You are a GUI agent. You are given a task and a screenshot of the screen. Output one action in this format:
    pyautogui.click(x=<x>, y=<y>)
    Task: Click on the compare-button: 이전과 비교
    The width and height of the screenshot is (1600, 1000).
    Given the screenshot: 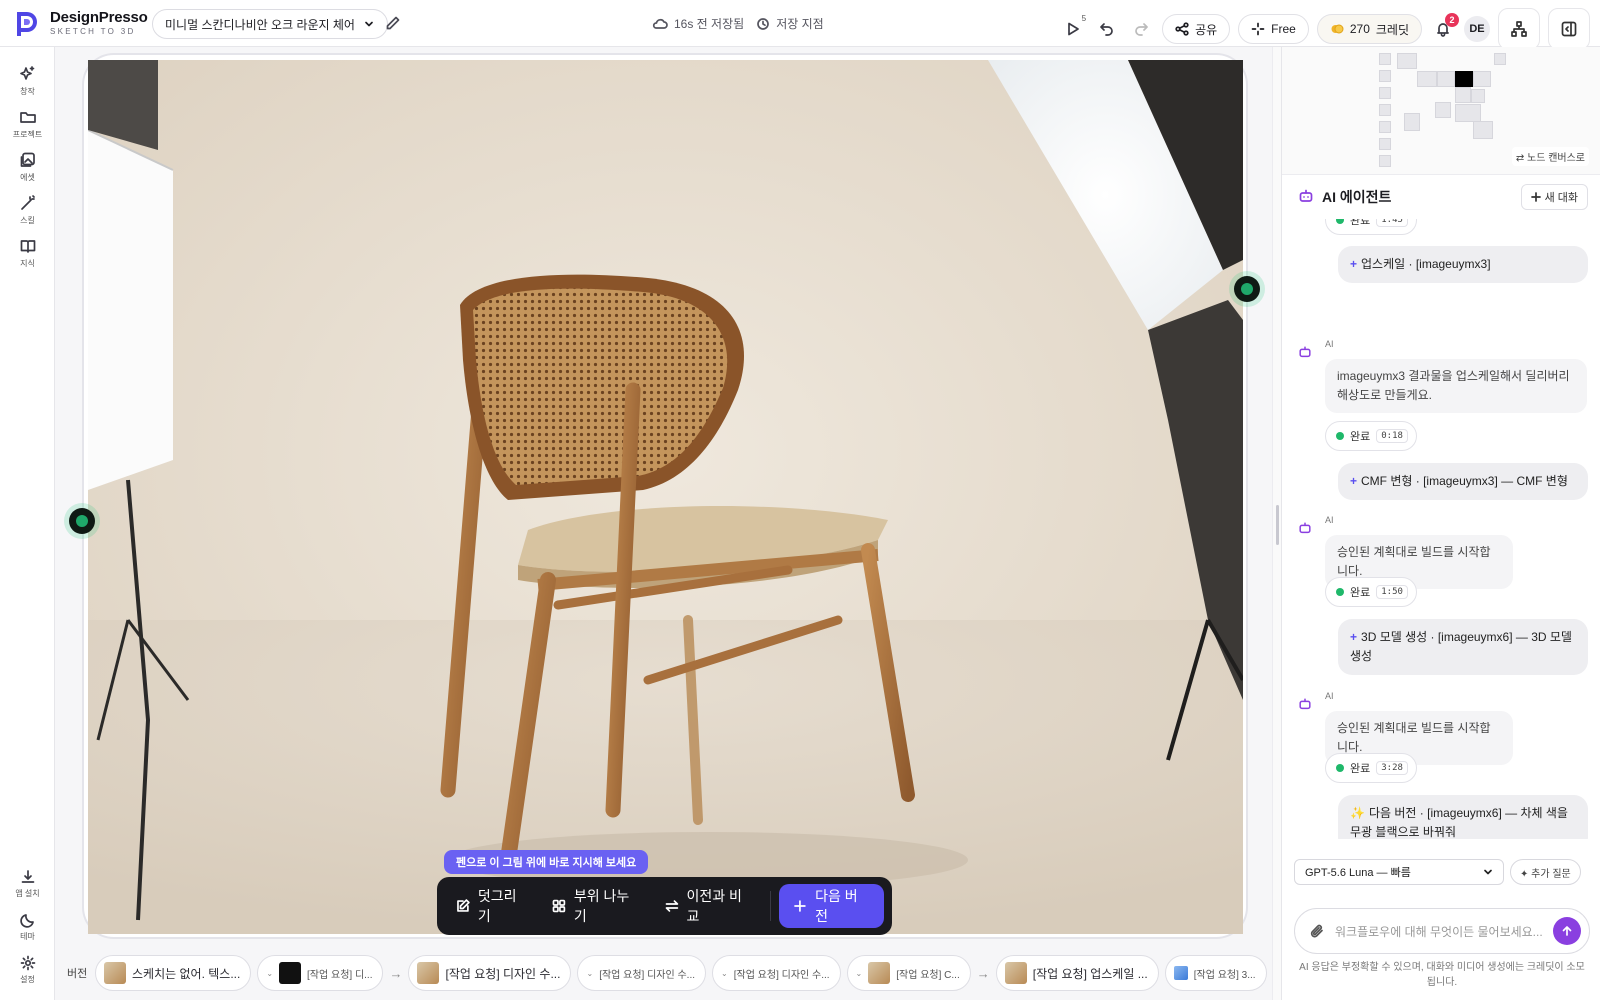 What is the action you would take?
    pyautogui.click(x=709, y=906)
    